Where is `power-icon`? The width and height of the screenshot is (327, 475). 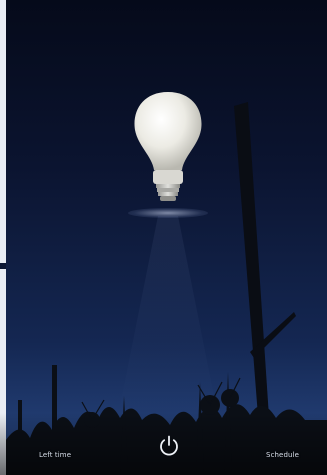
power-icon is located at coordinates (169, 445).